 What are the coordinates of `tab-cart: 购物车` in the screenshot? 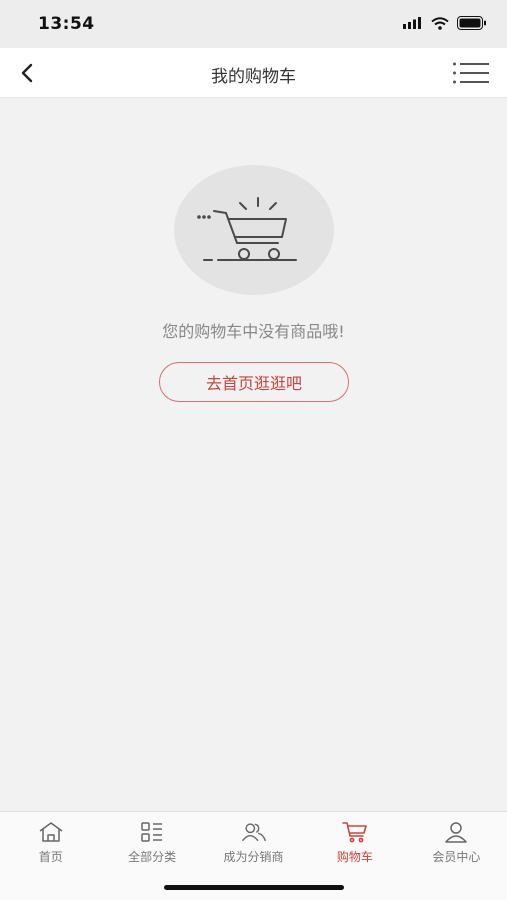 It's located at (354, 841).